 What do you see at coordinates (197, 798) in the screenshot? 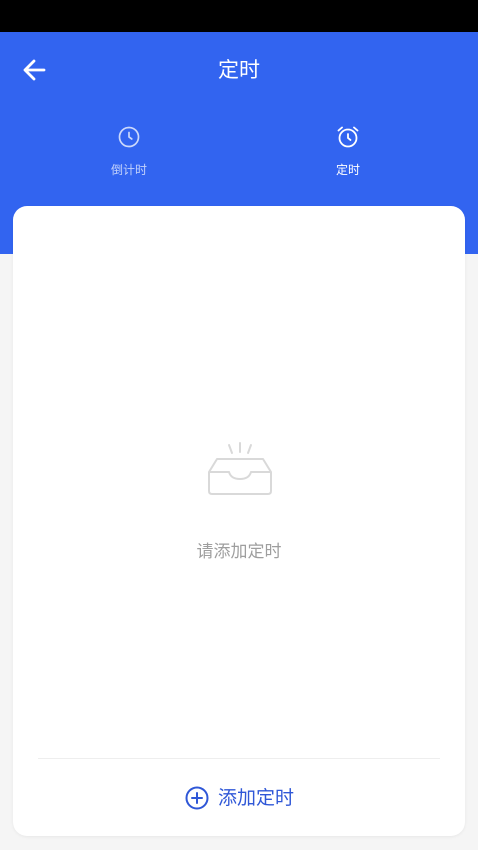
I see `add-circle-icon` at bounding box center [197, 798].